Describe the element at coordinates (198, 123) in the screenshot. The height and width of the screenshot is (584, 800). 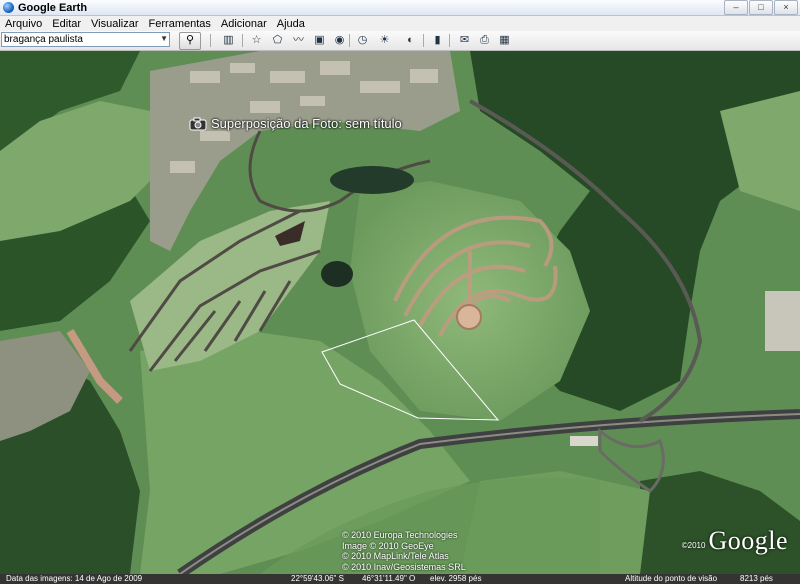
I see `camera-icon` at that location.